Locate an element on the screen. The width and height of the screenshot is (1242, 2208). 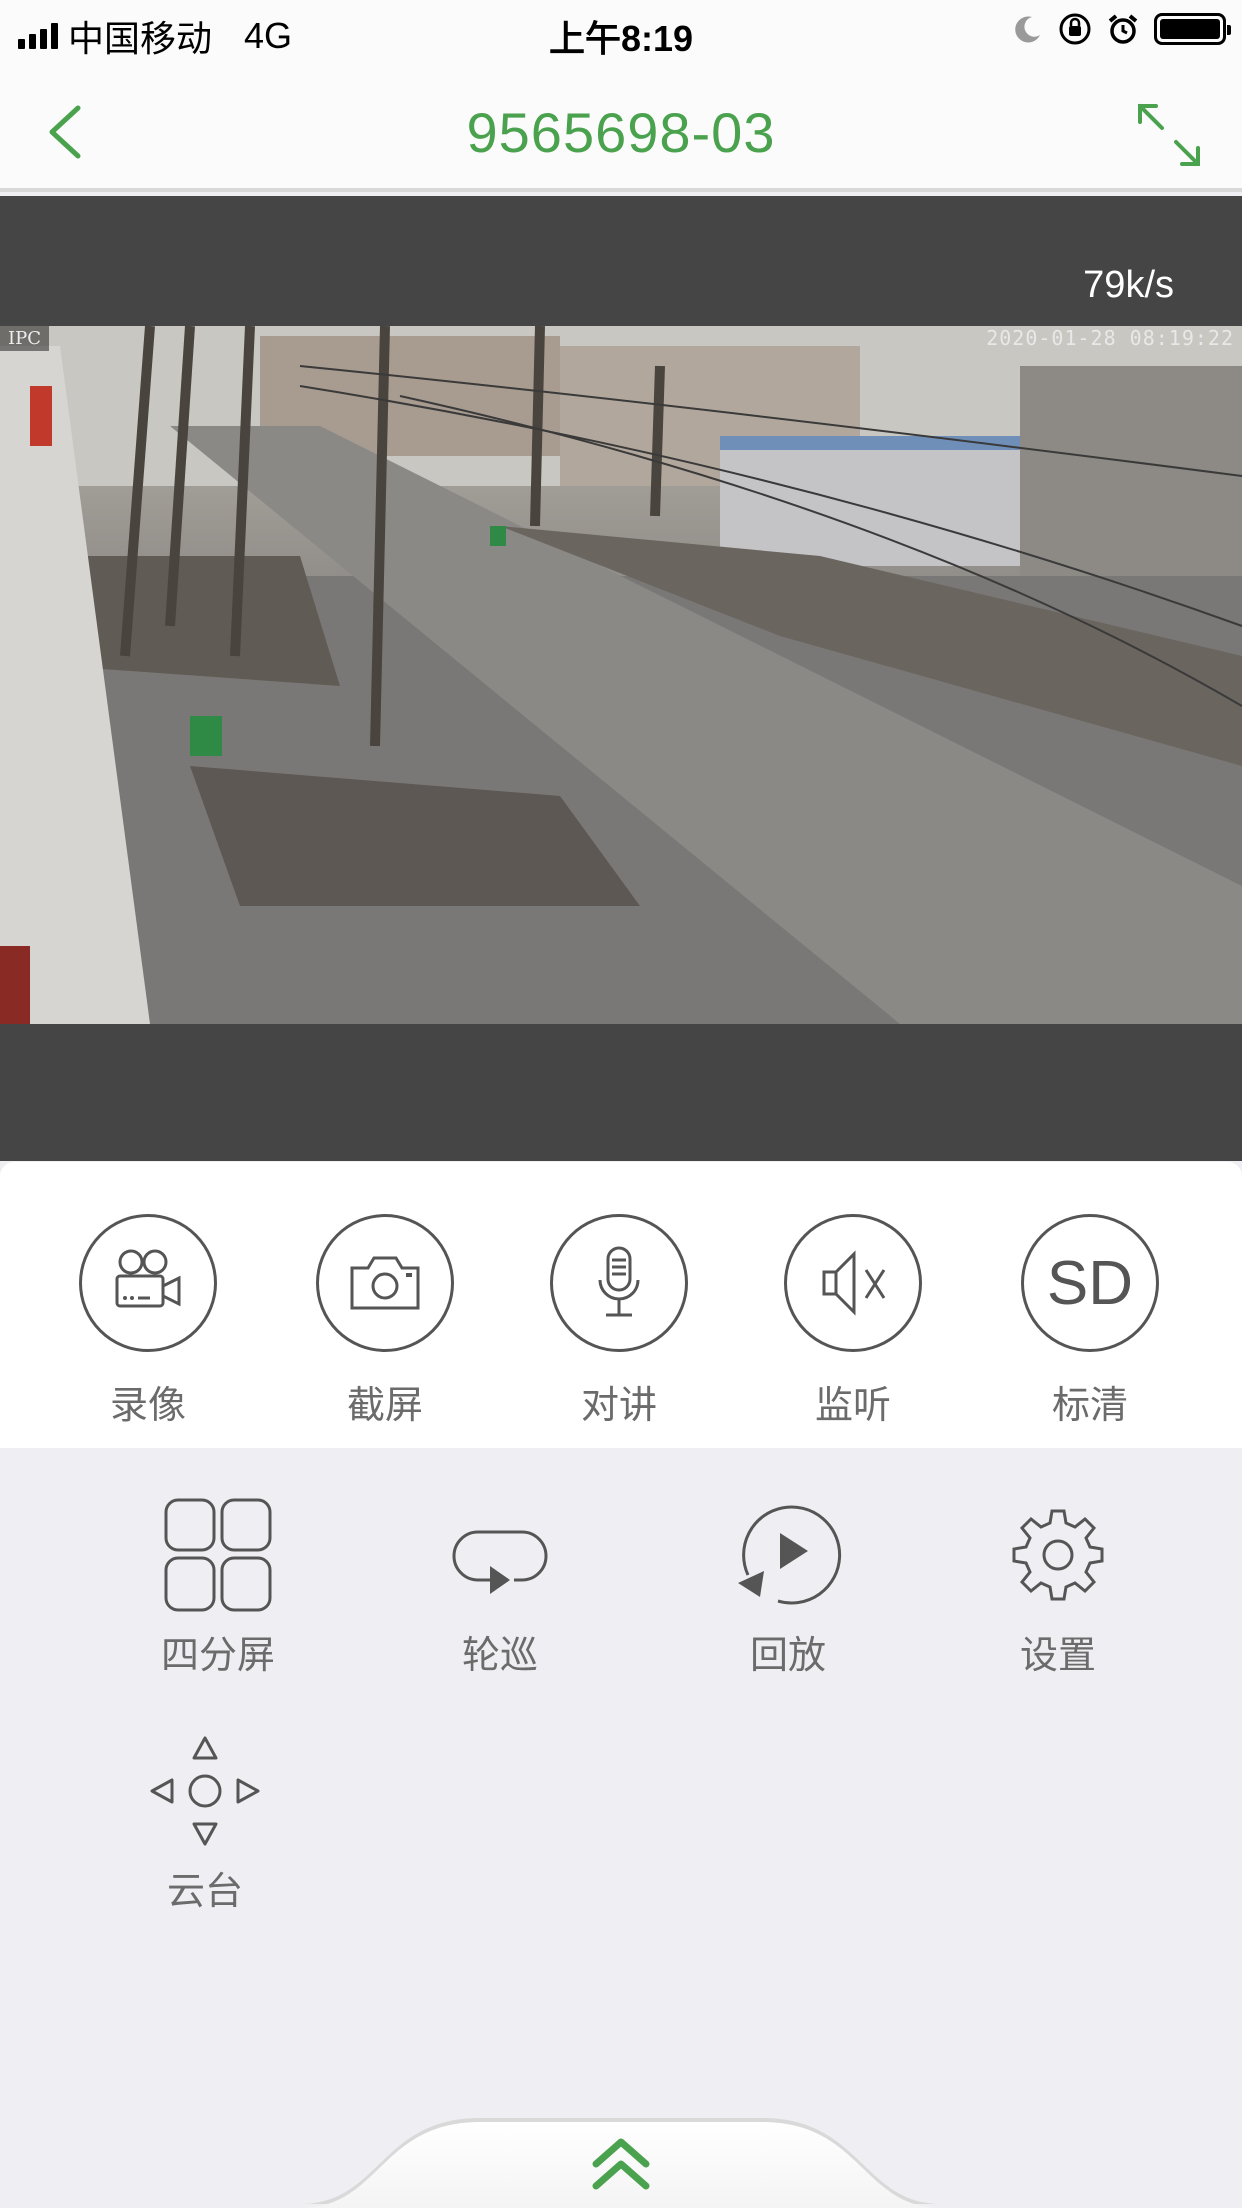
settings-label: 设置 is located at coordinates (1057, 1656).